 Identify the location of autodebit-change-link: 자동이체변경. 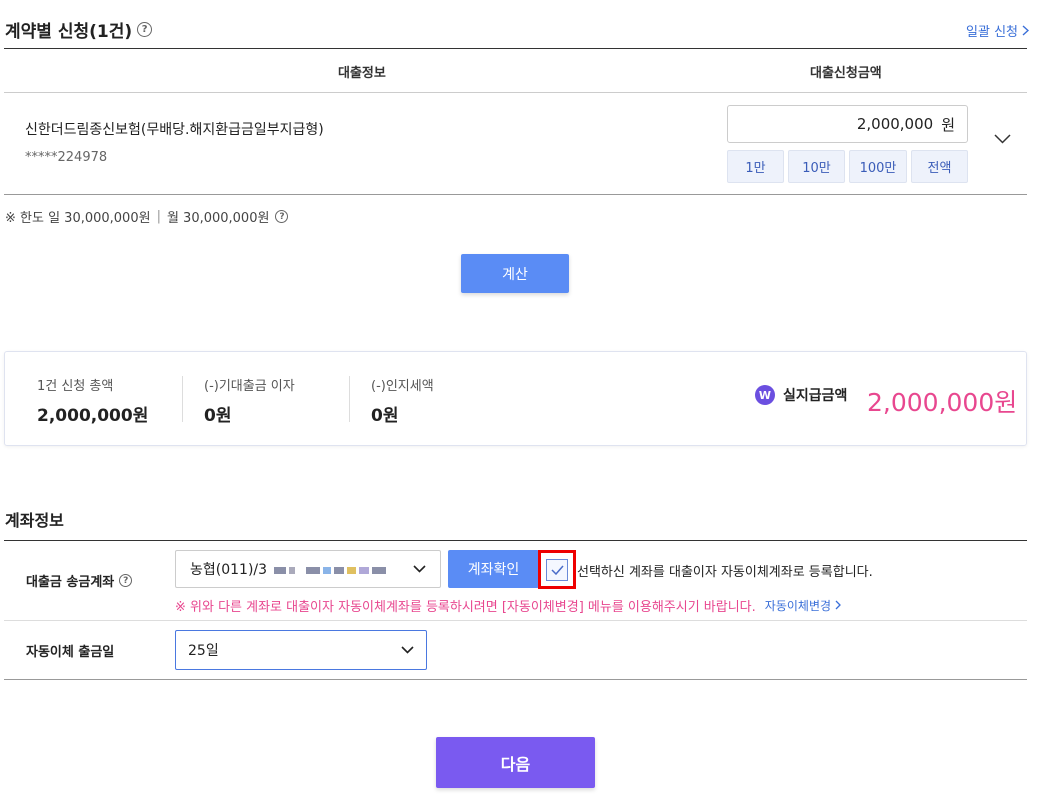
(803, 605).